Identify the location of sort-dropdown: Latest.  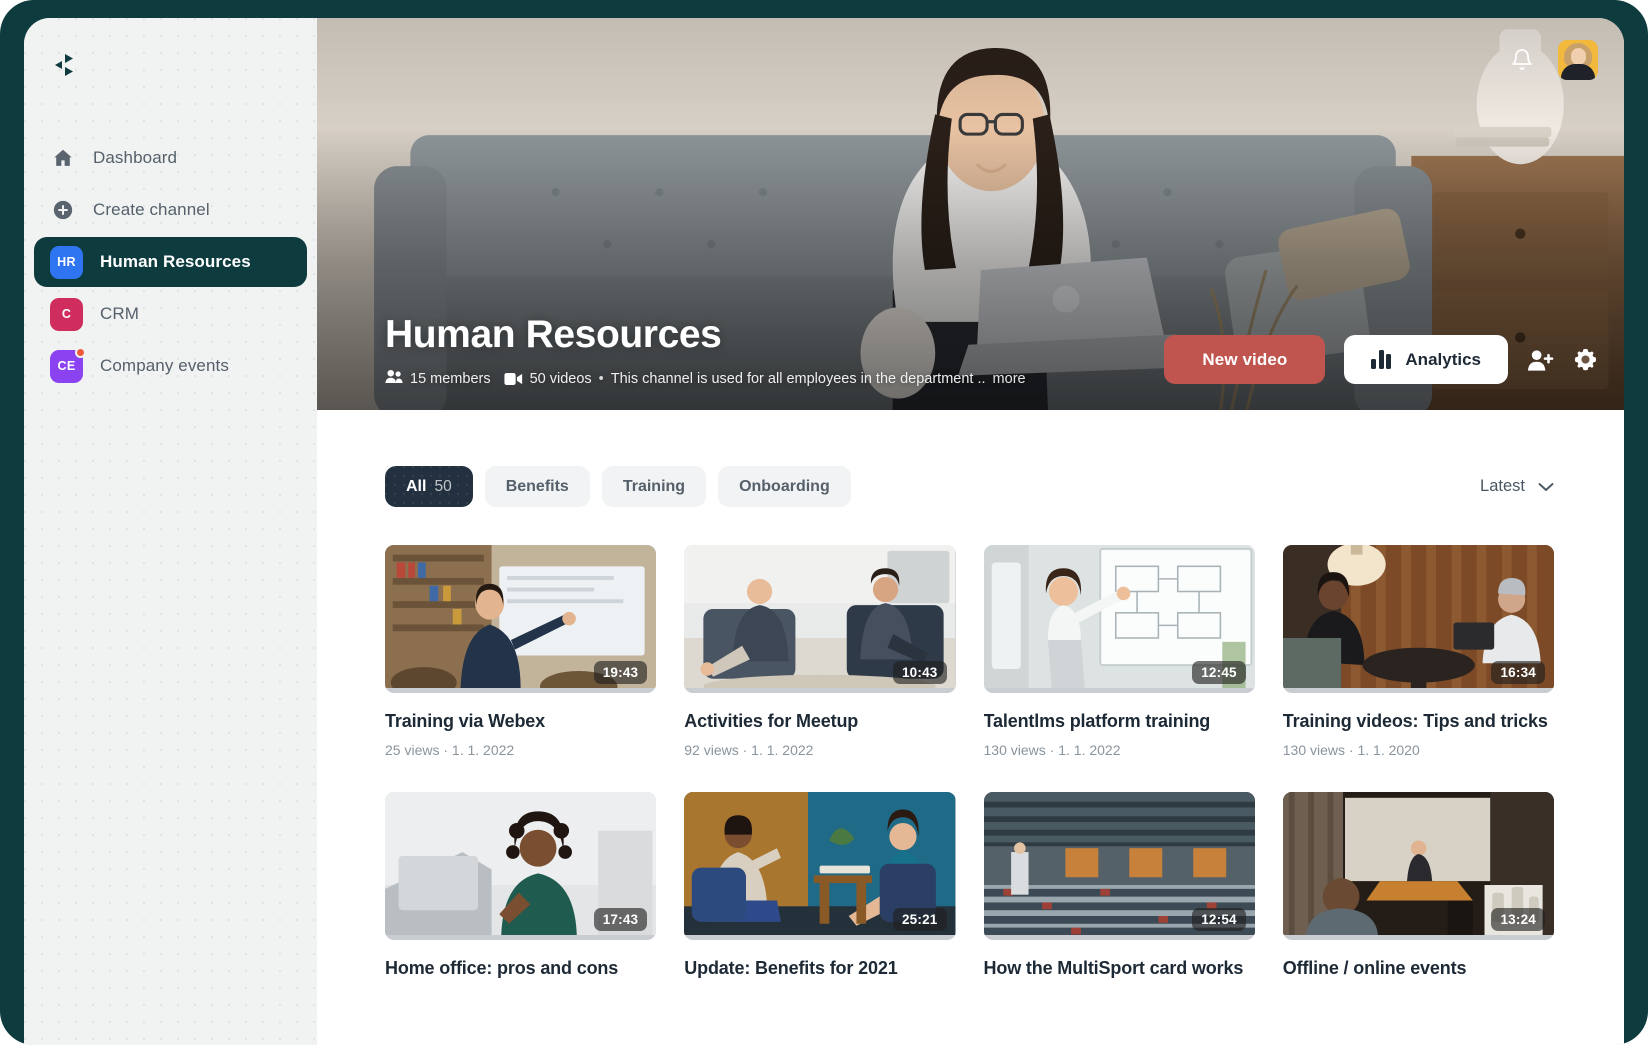
(1517, 486).